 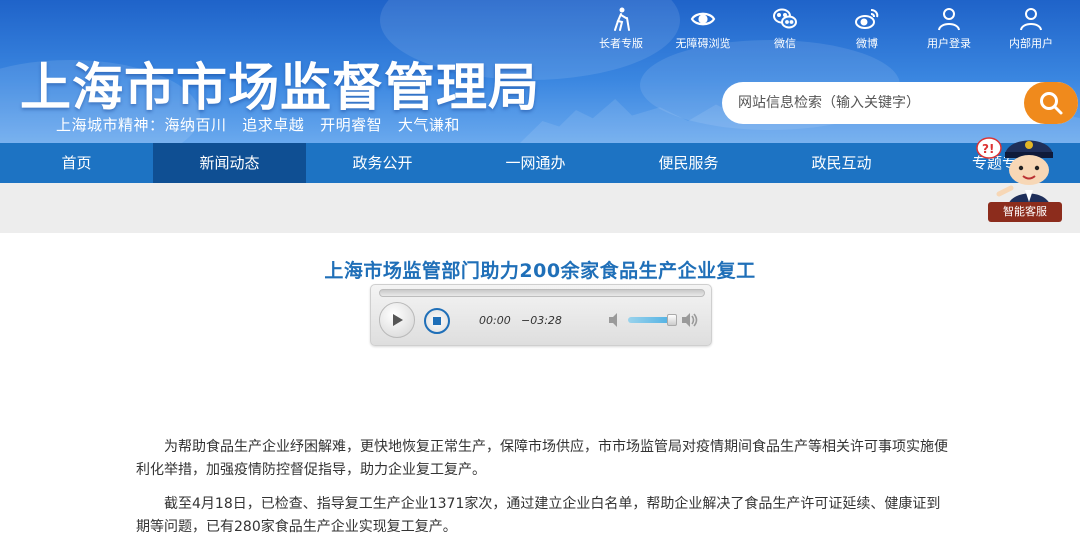 What do you see at coordinates (867, 43) in the screenshot?
I see `top-link-label: 微博` at bounding box center [867, 43].